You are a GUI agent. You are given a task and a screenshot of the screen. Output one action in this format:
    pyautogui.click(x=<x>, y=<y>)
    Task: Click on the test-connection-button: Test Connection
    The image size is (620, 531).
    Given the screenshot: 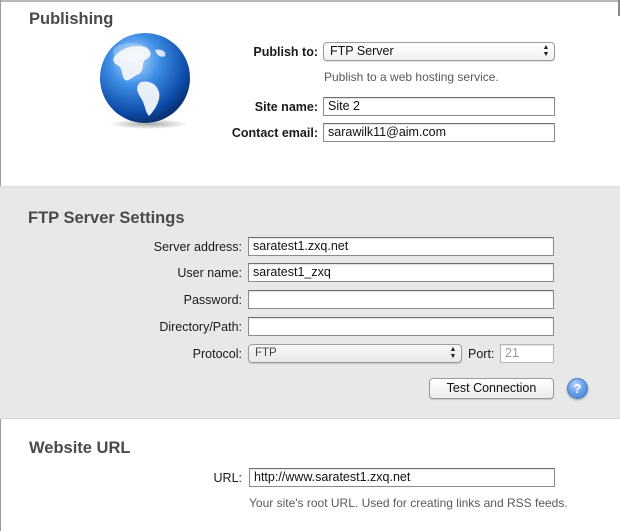 What is the action you would take?
    pyautogui.click(x=491, y=388)
    